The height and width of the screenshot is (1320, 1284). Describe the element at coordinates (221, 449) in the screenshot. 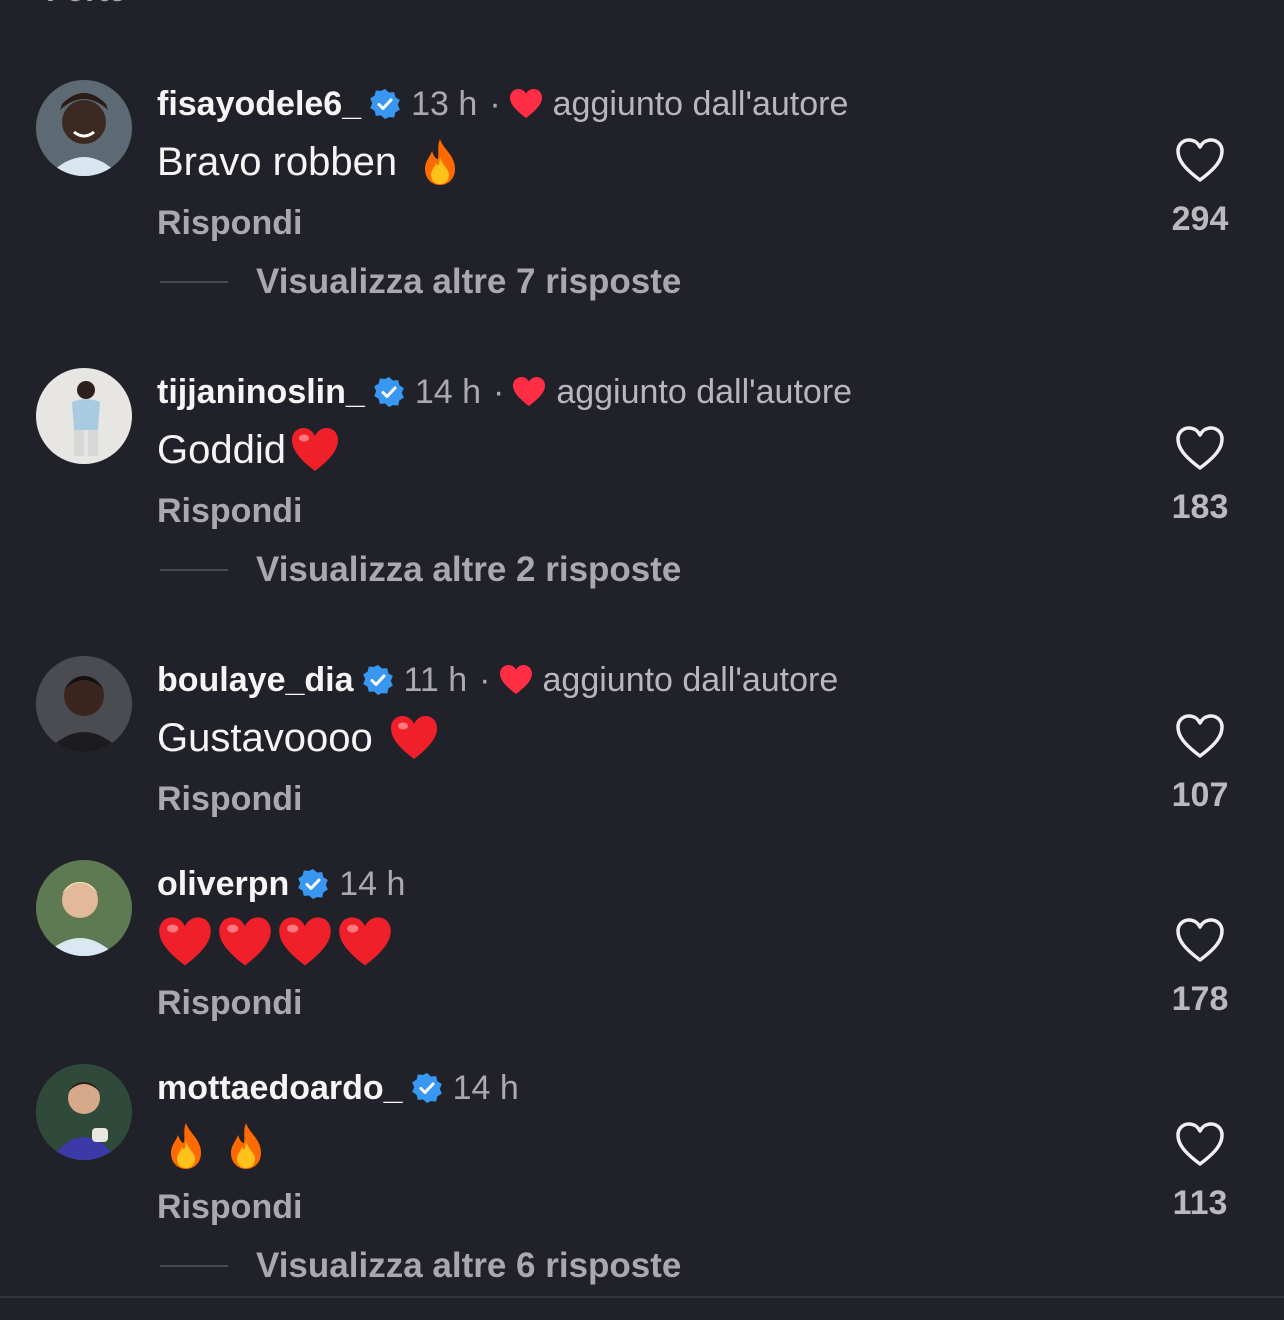

I see `comment-text-content: Goddid` at that location.